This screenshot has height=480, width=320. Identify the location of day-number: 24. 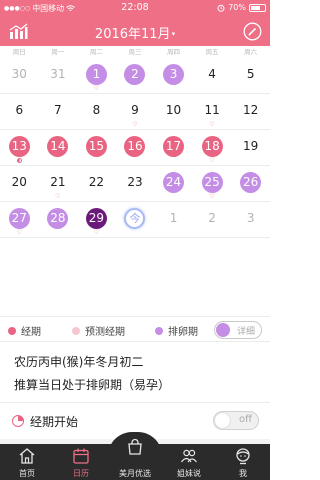
(174, 182).